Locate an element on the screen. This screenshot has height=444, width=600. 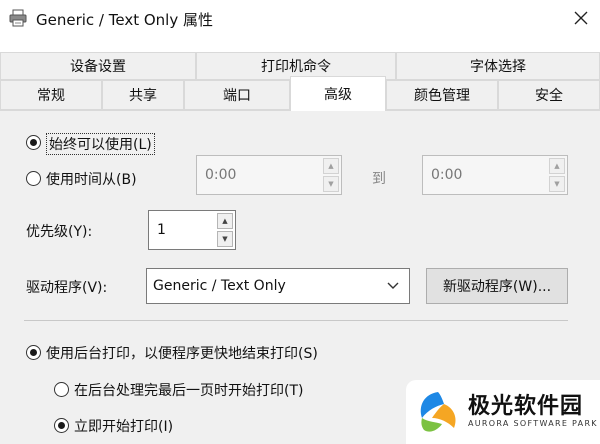
available-from-label: 使用时间从(B) is located at coordinates (91, 179).